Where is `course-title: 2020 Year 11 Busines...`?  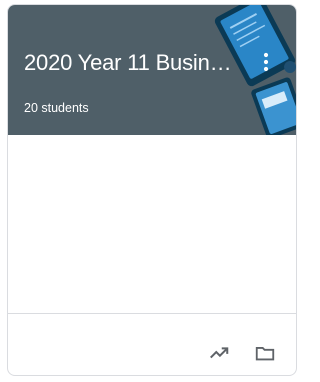 course-title: 2020 Year 11 Busines... is located at coordinates (130, 63).